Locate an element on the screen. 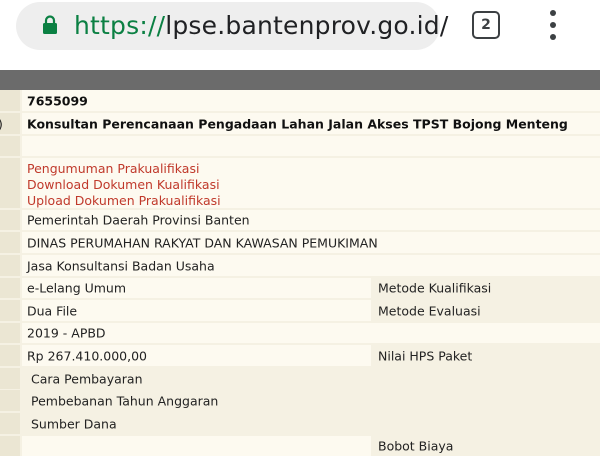 This screenshot has width=600, height=456. address-bar: https://lpse.bantenprov.go.id/ is located at coordinates (232, 26).